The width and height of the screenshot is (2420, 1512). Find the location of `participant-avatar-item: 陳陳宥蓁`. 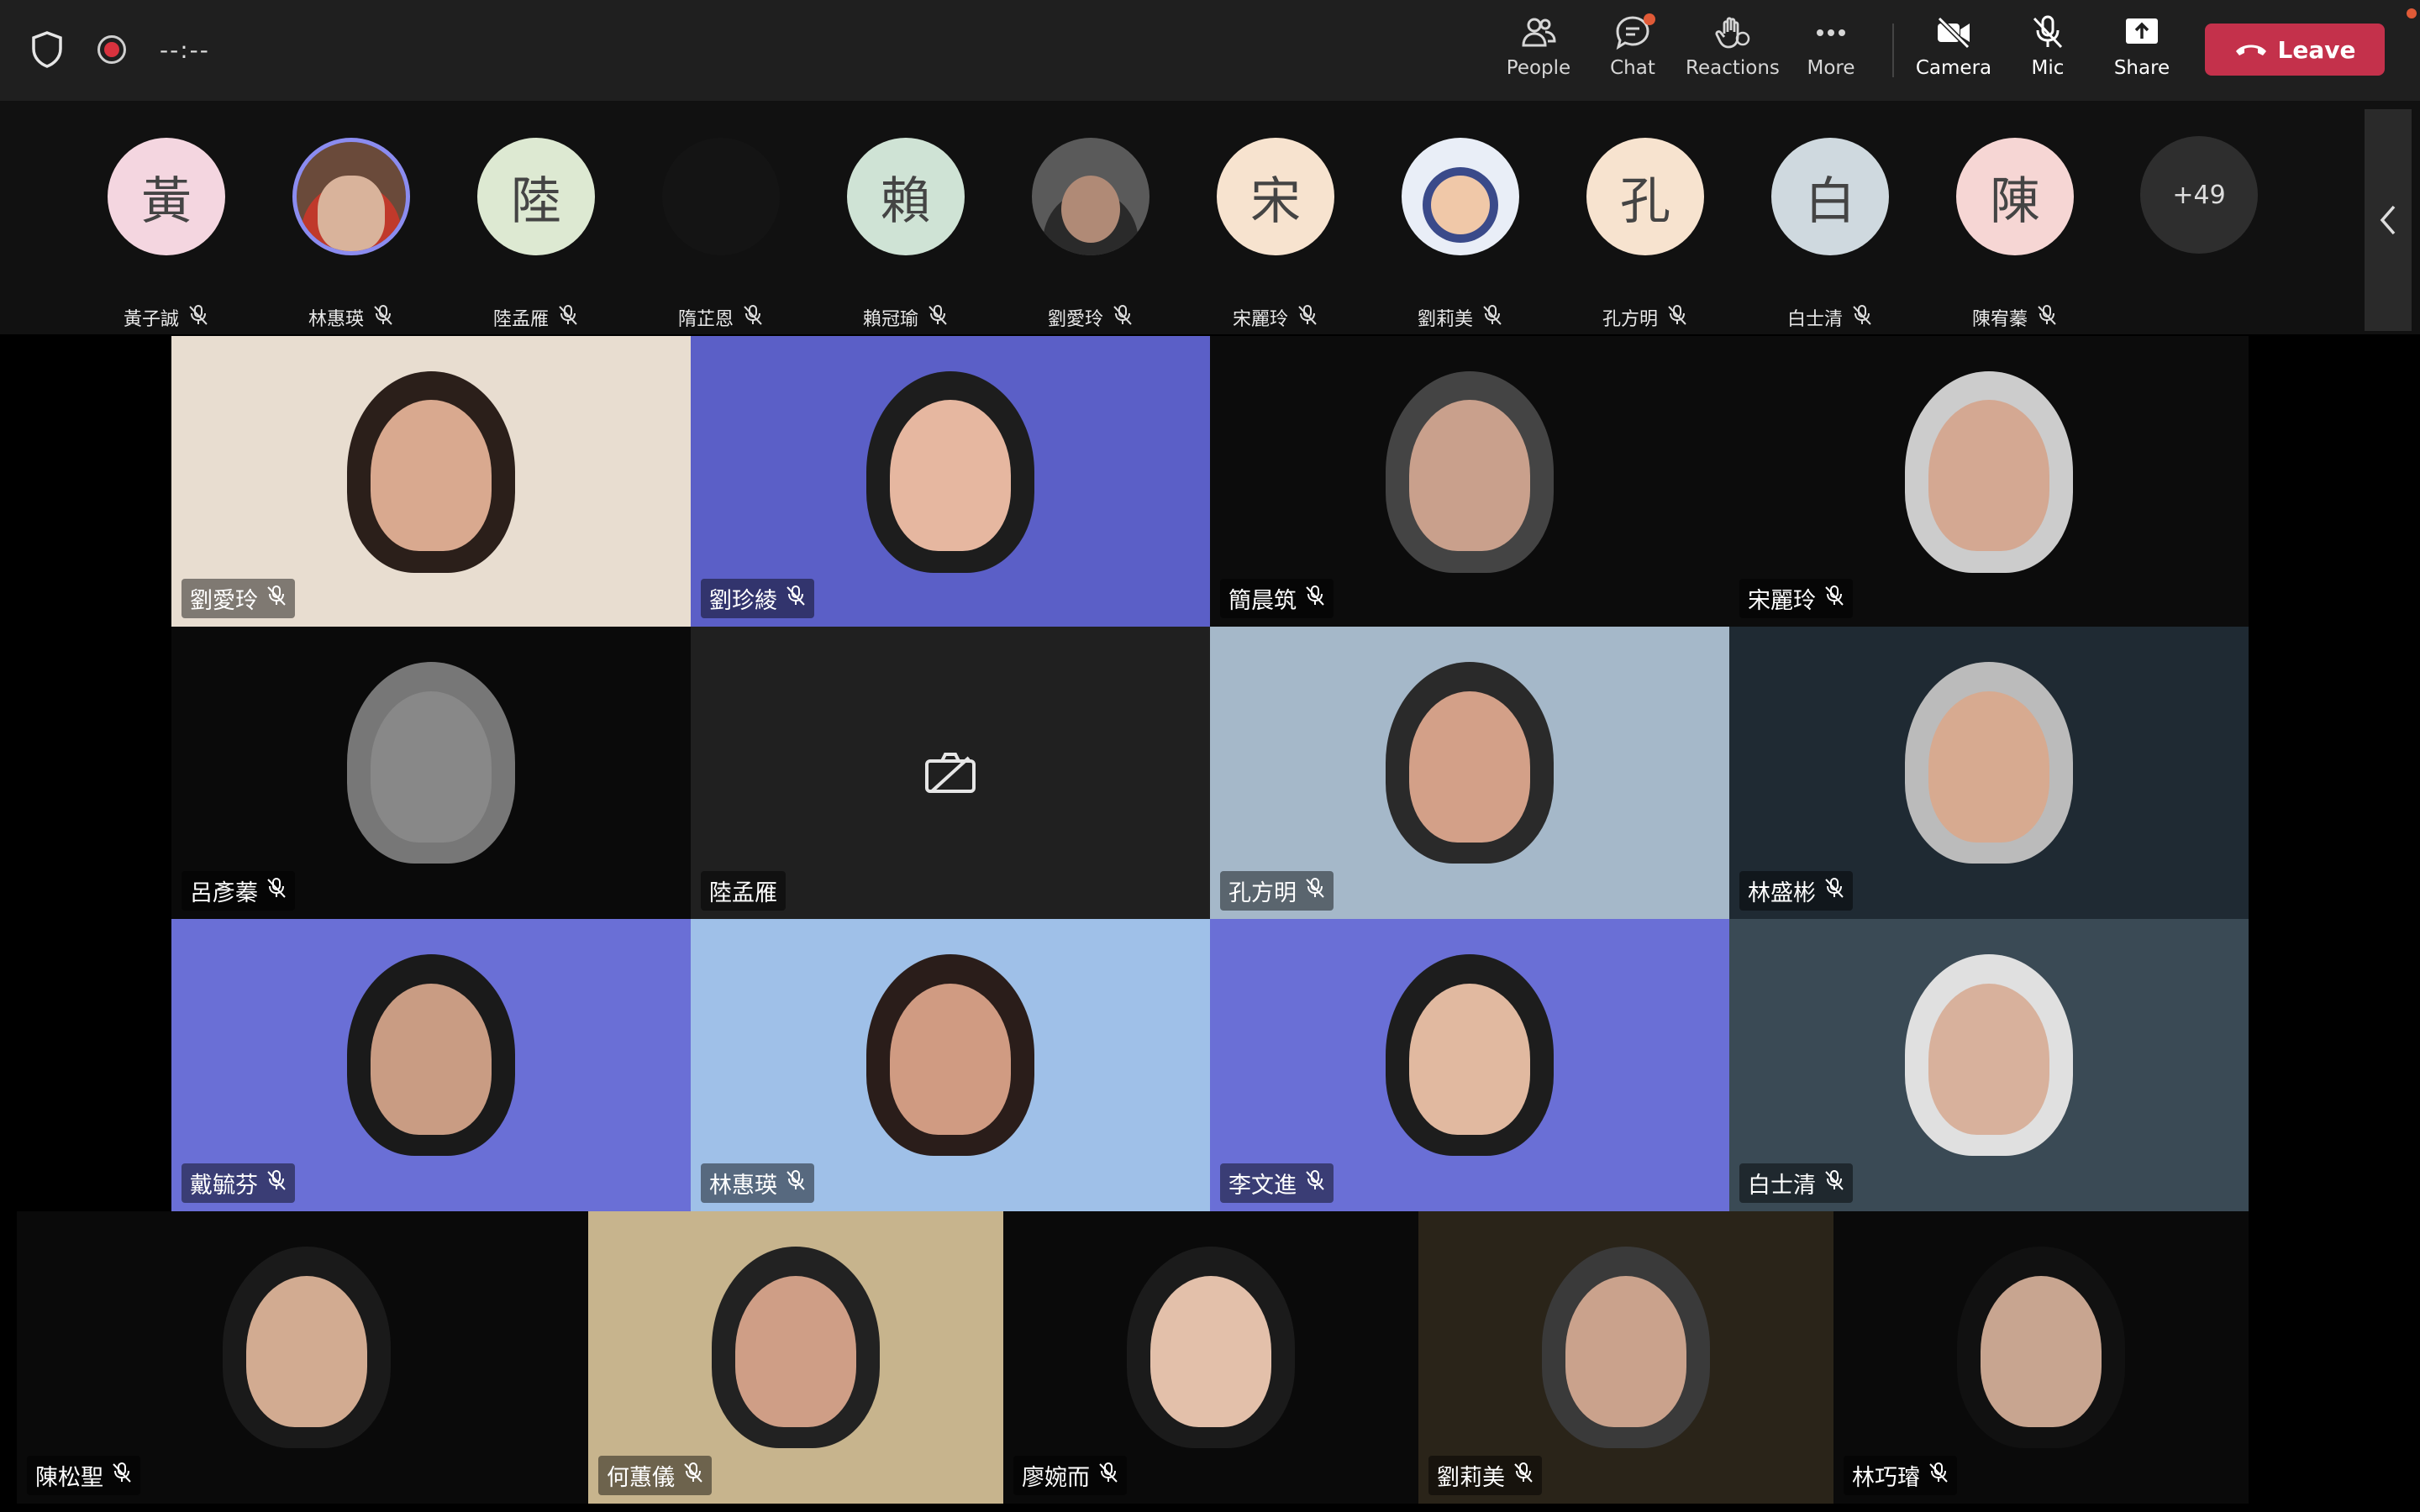

participant-avatar-item: 陳陳宥蓁 is located at coordinates (2015, 234).